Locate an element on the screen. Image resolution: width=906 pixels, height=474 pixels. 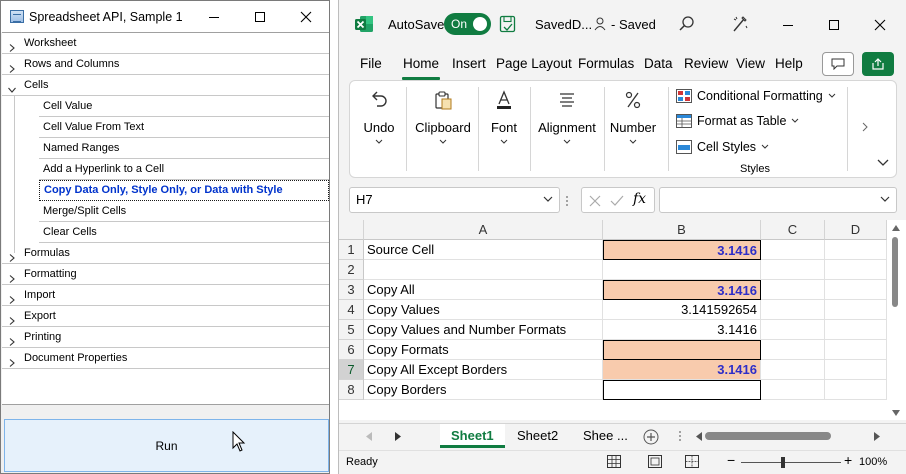
tree-child-node: Clear Cells is located at coordinates (184, 232).